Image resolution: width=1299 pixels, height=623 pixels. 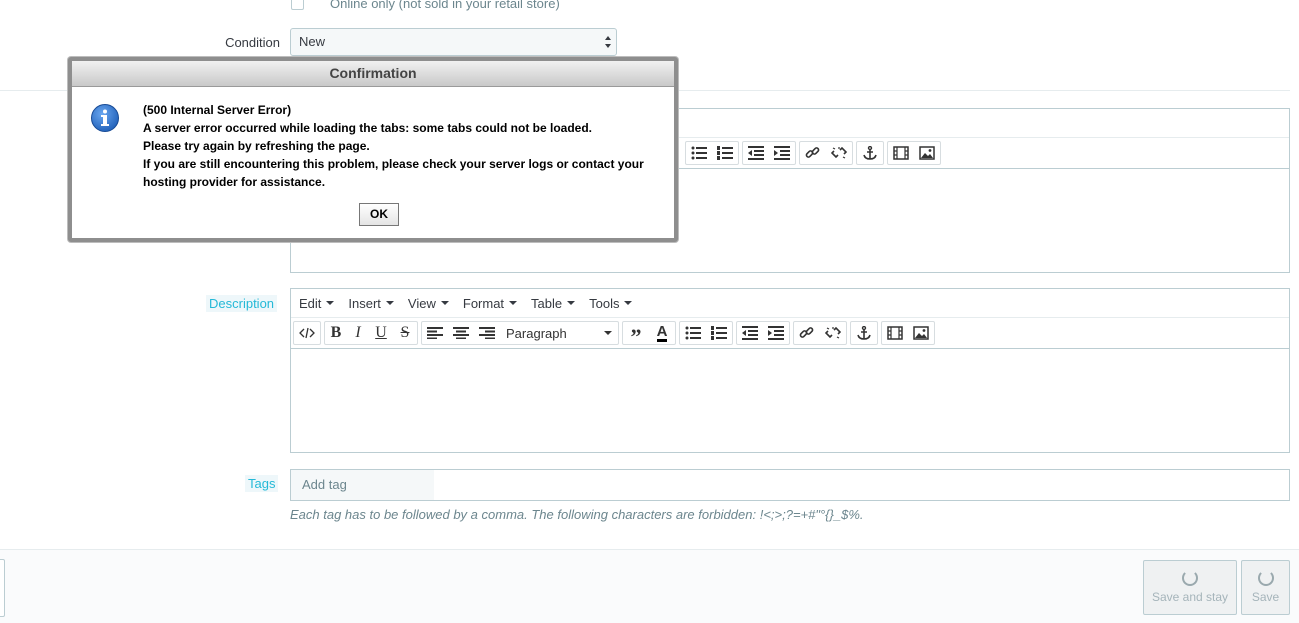 I want to click on info-icon, so click(x=105, y=118).